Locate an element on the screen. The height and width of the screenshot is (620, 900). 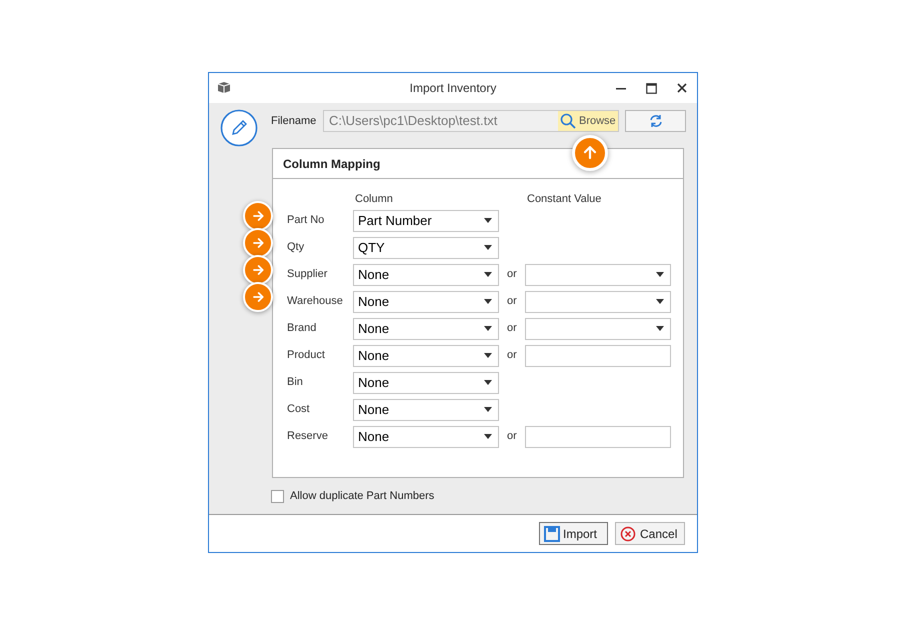
checkbox-label: Allow duplicate Part Numbers is located at coordinates (362, 496).